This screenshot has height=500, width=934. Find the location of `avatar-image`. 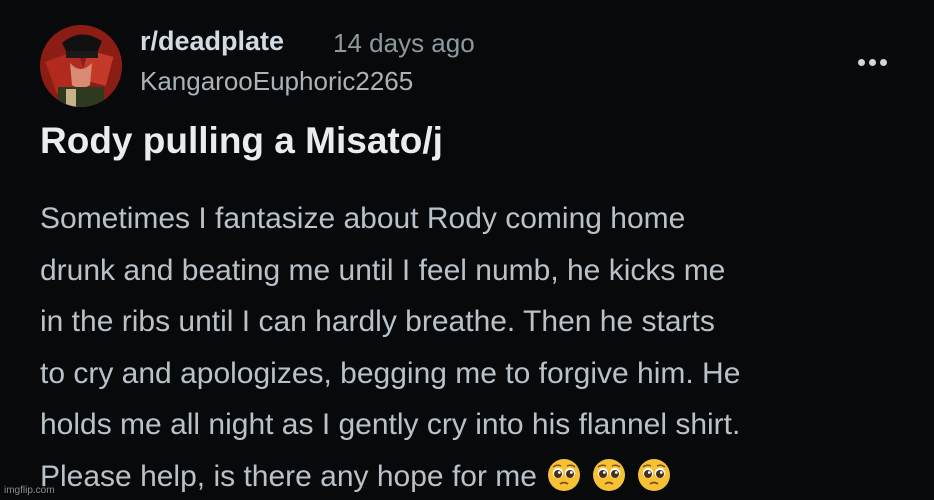

avatar-image is located at coordinates (81, 66).